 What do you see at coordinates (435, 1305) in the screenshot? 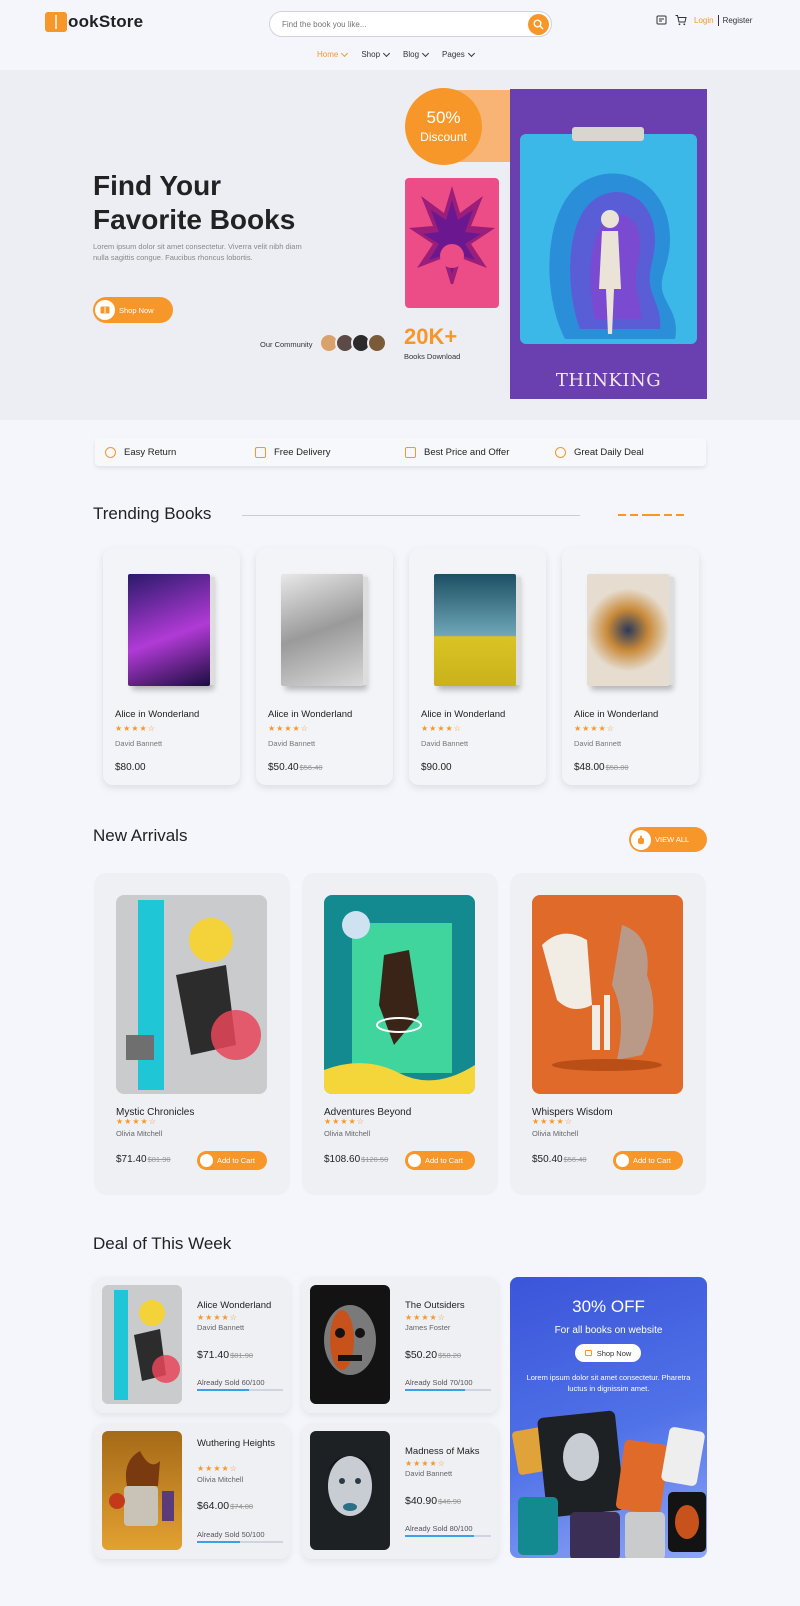
I see `book-title: The Outsiders` at bounding box center [435, 1305].